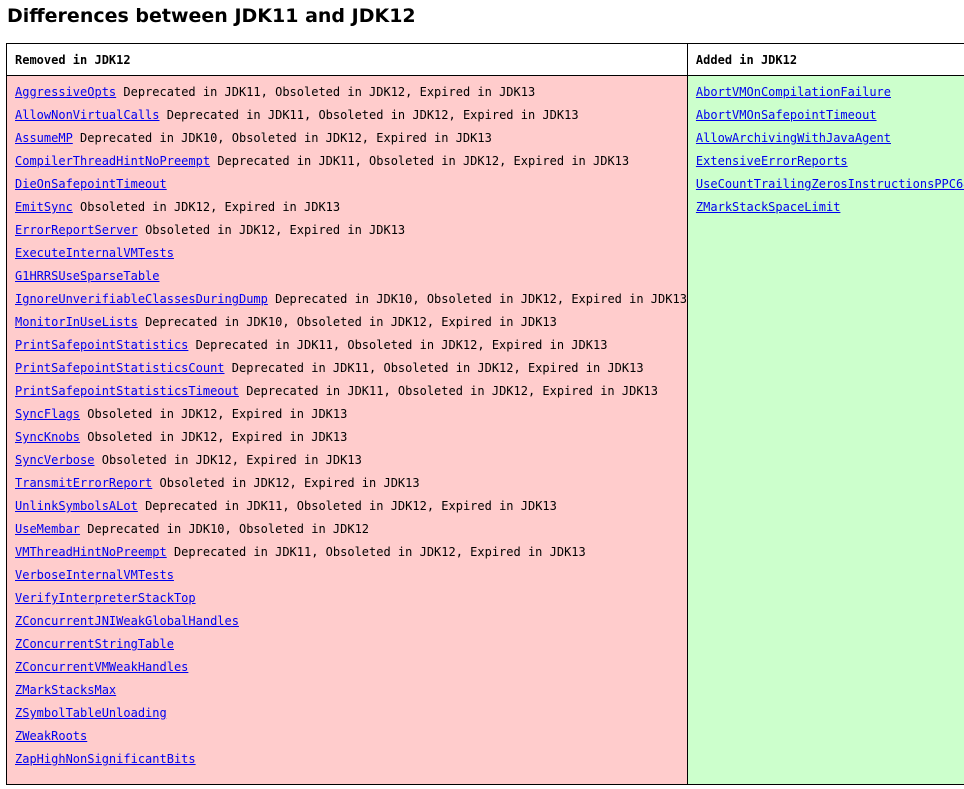  I want to click on added-flag-row: ExtensiveErrorReports, so click(830, 164).